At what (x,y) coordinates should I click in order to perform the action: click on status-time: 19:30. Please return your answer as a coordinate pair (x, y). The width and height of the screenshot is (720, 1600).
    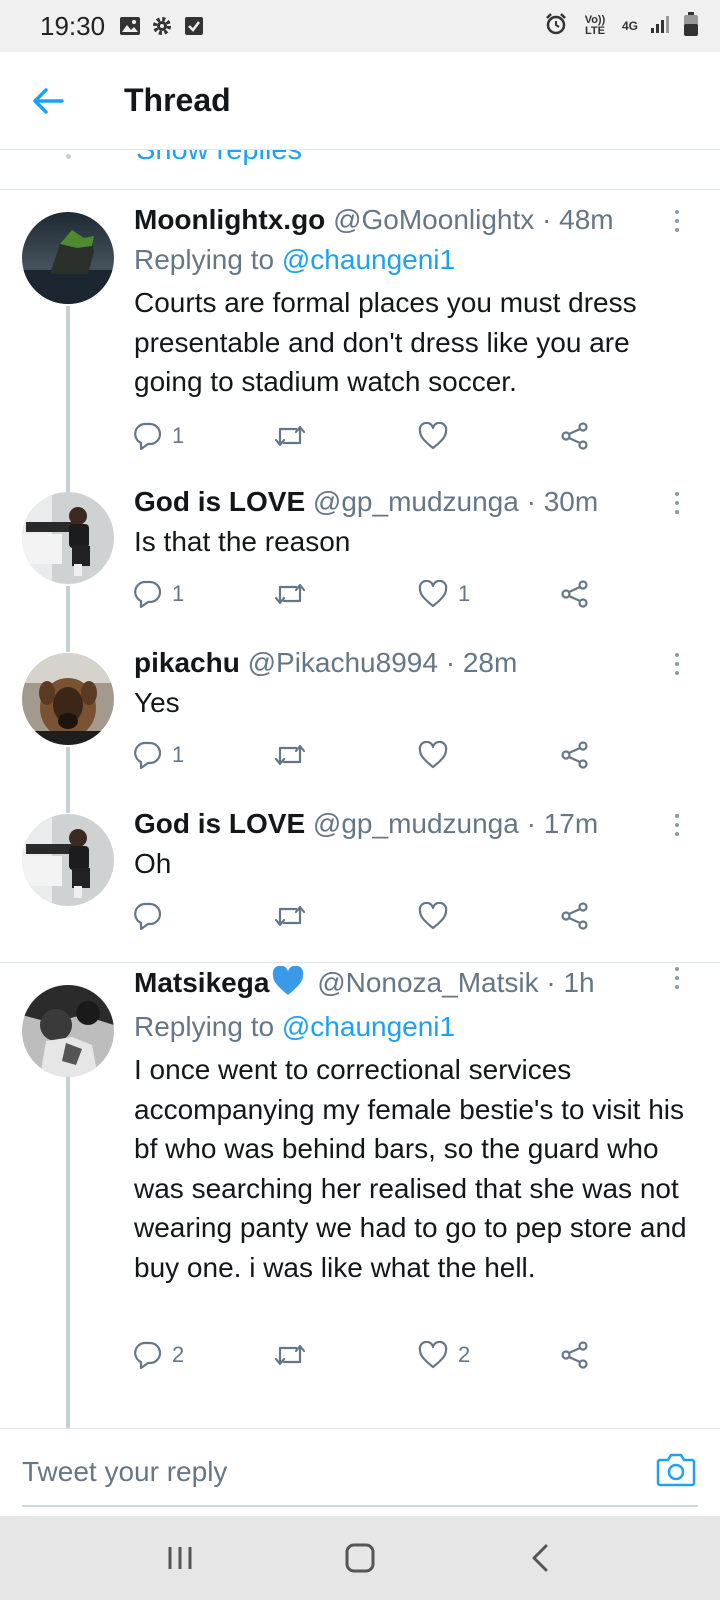
    Looking at the image, I should click on (73, 25).